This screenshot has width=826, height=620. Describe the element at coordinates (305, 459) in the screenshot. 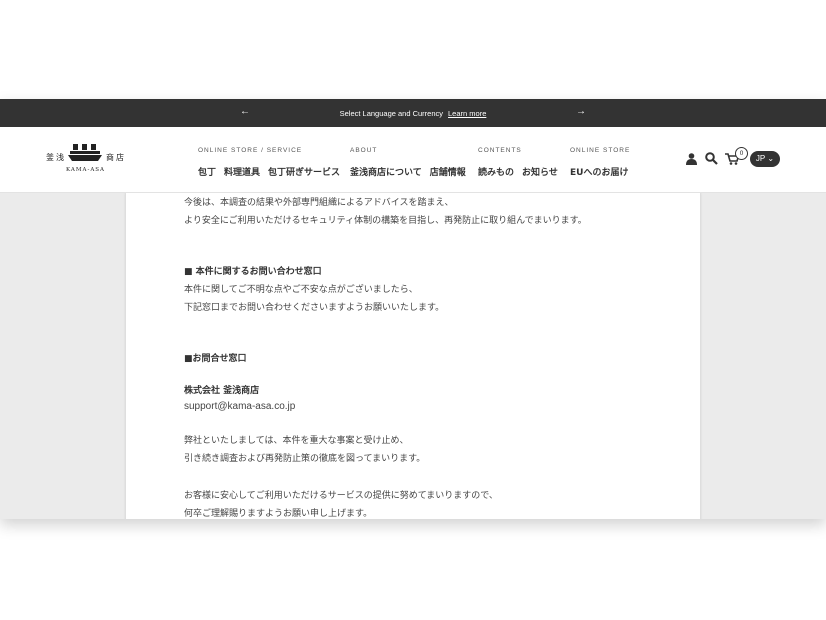

I see `article-paragraph: 引き続き調査および再発防止策の徹底を図ってまいります。` at that location.